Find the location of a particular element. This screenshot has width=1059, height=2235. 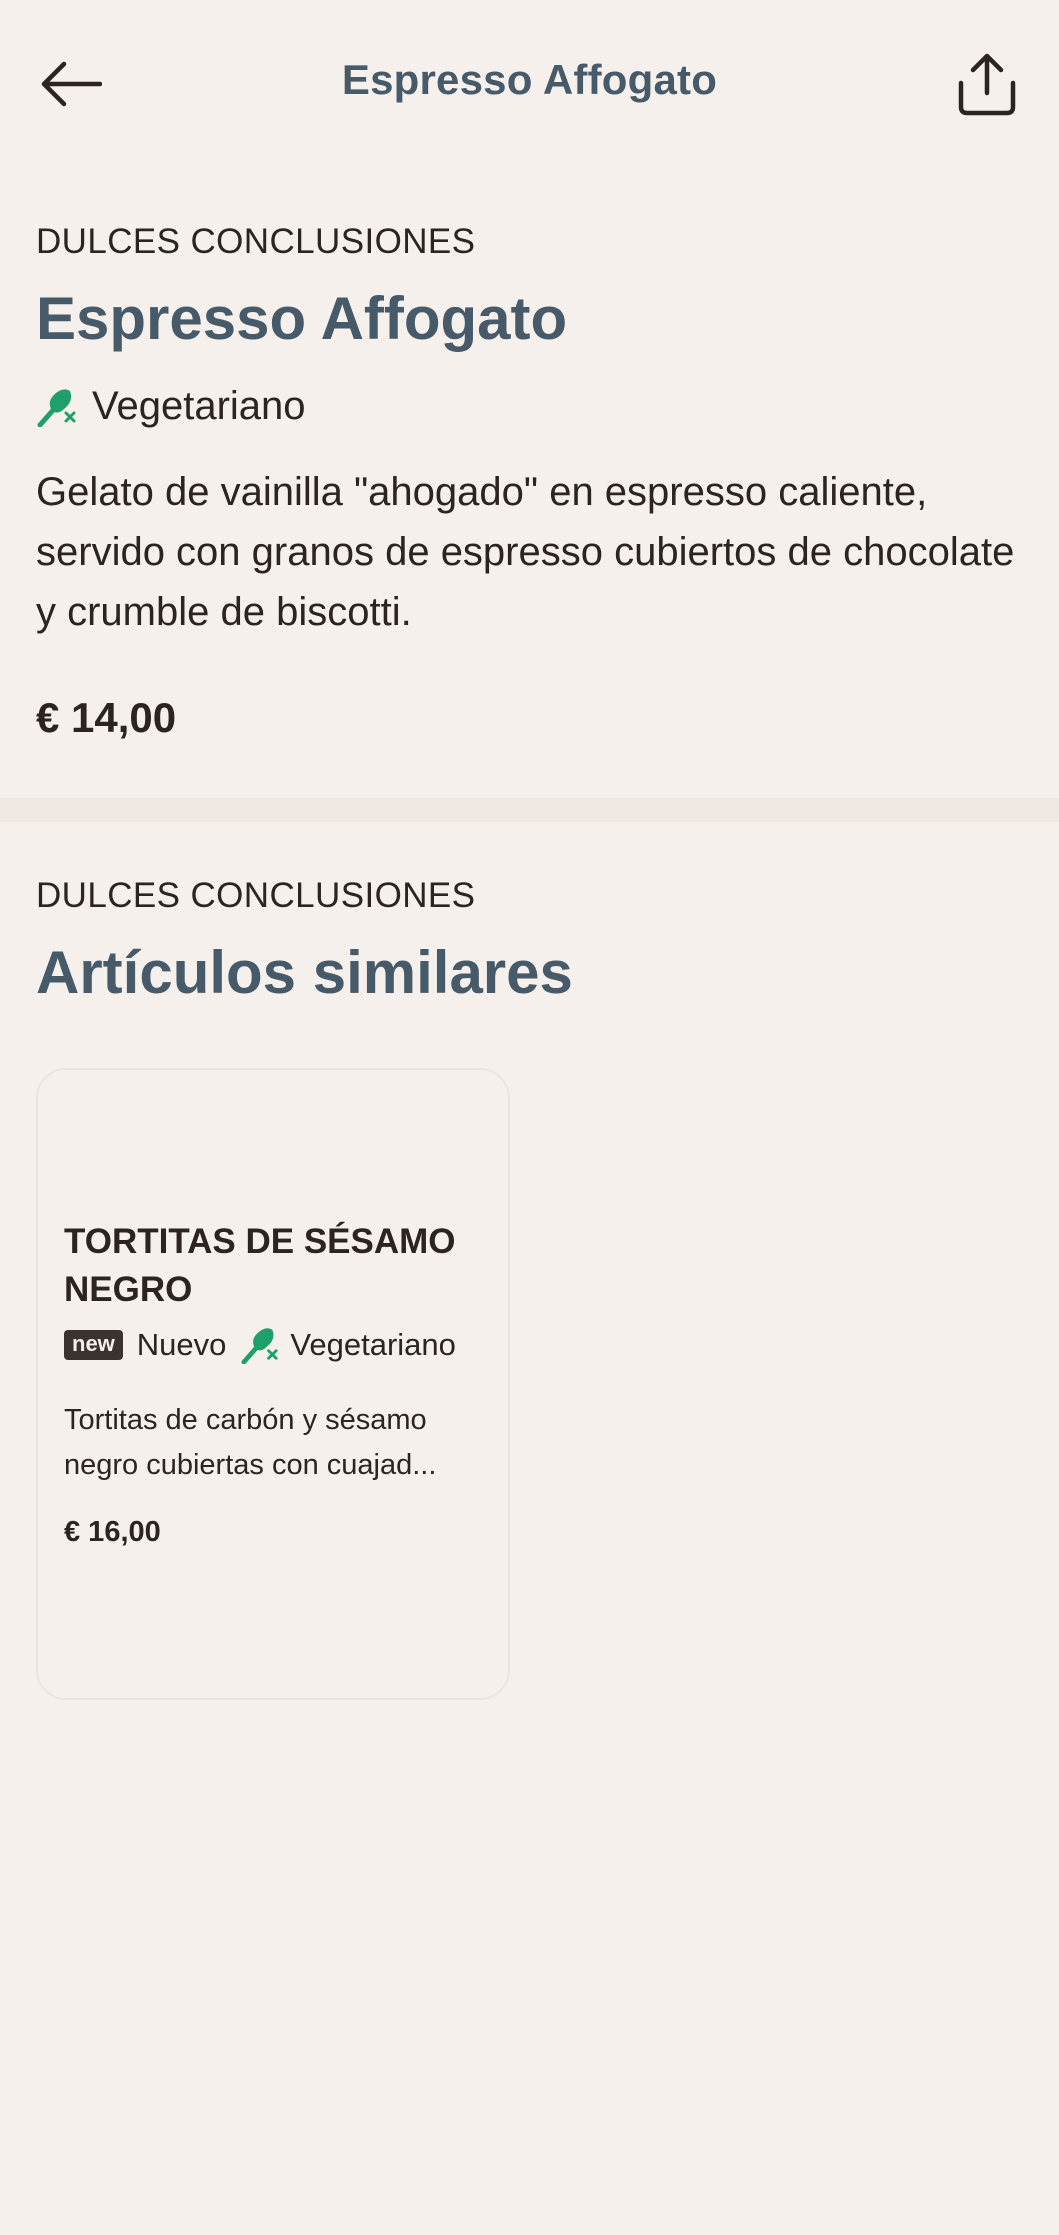

new-badge-label: Nuevo is located at coordinates (181, 1344).